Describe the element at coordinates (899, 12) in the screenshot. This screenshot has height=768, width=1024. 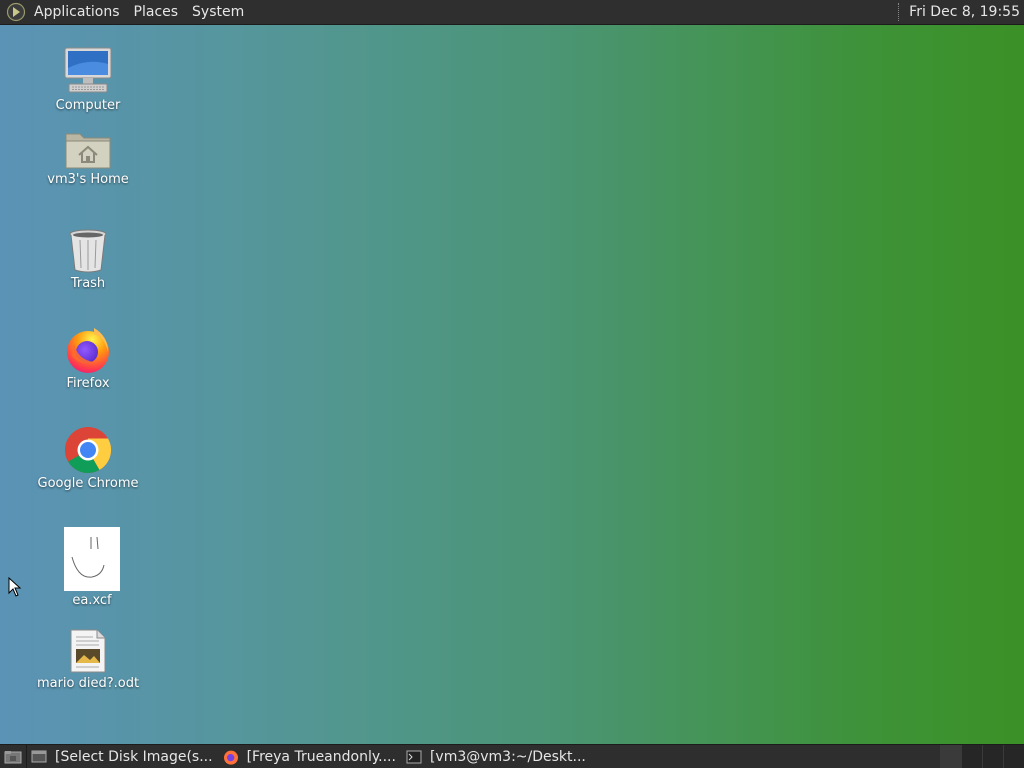
I see `panel-separator` at that location.